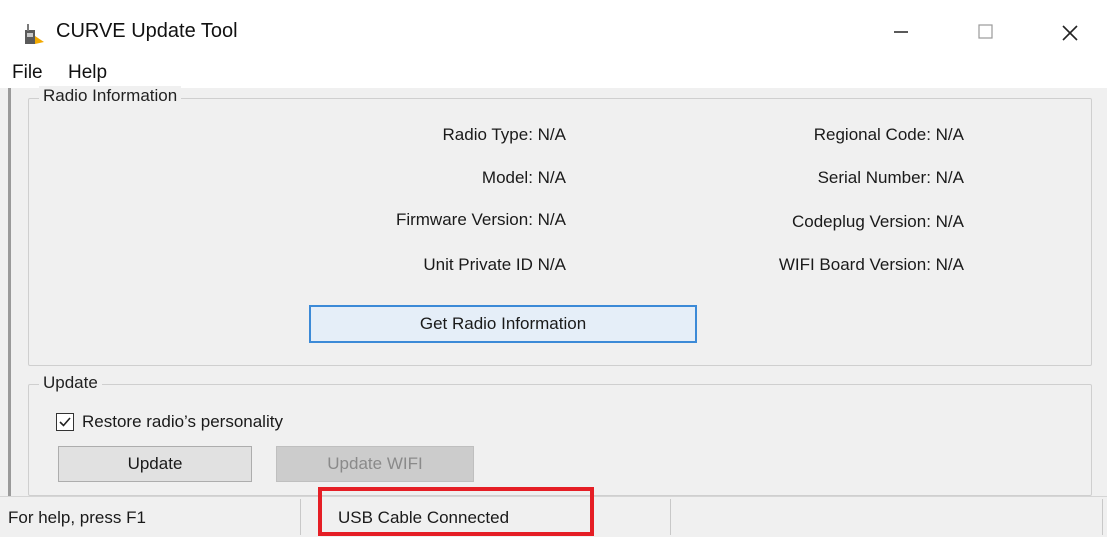  What do you see at coordinates (182, 422) in the screenshot?
I see `restore-personality-label: Restore radio’s personality` at bounding box center [182, 422].